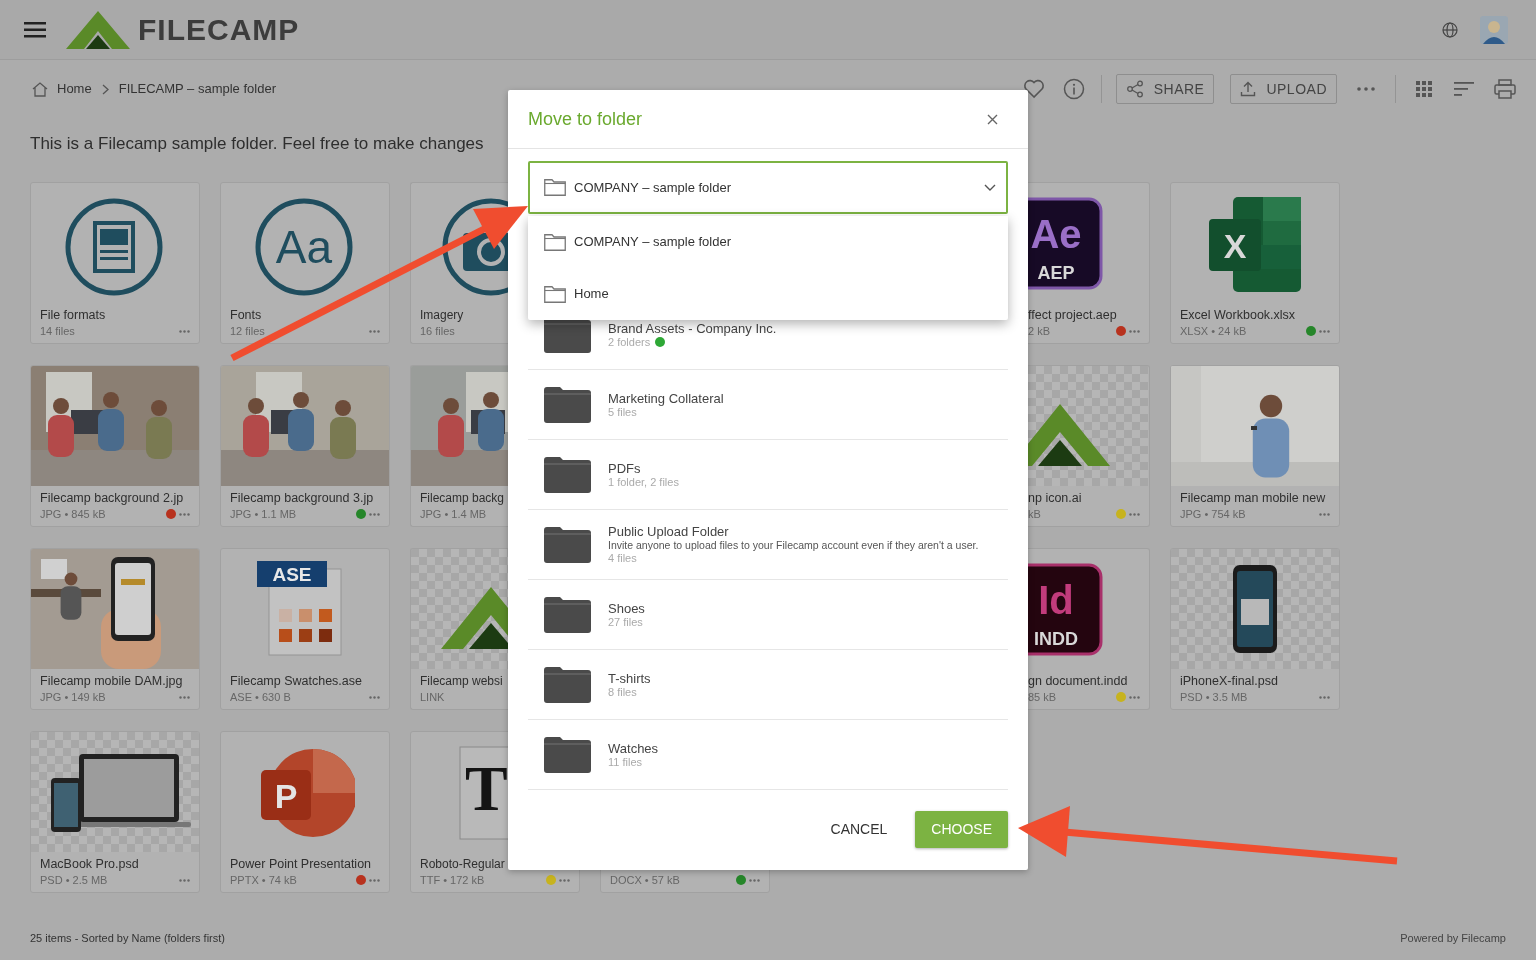  I want to click on file-name: Filecamp man mobile new, so click(1253, 498).